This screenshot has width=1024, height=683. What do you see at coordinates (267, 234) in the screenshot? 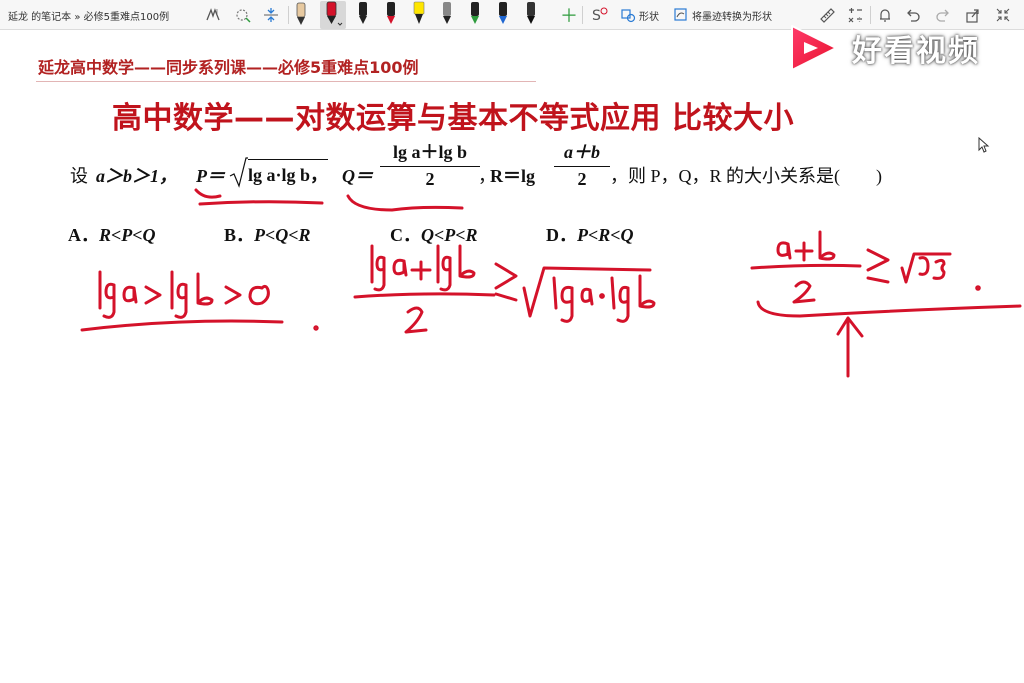
I see `option-b: B．P<Q<R` at bounding box center [267, 234].